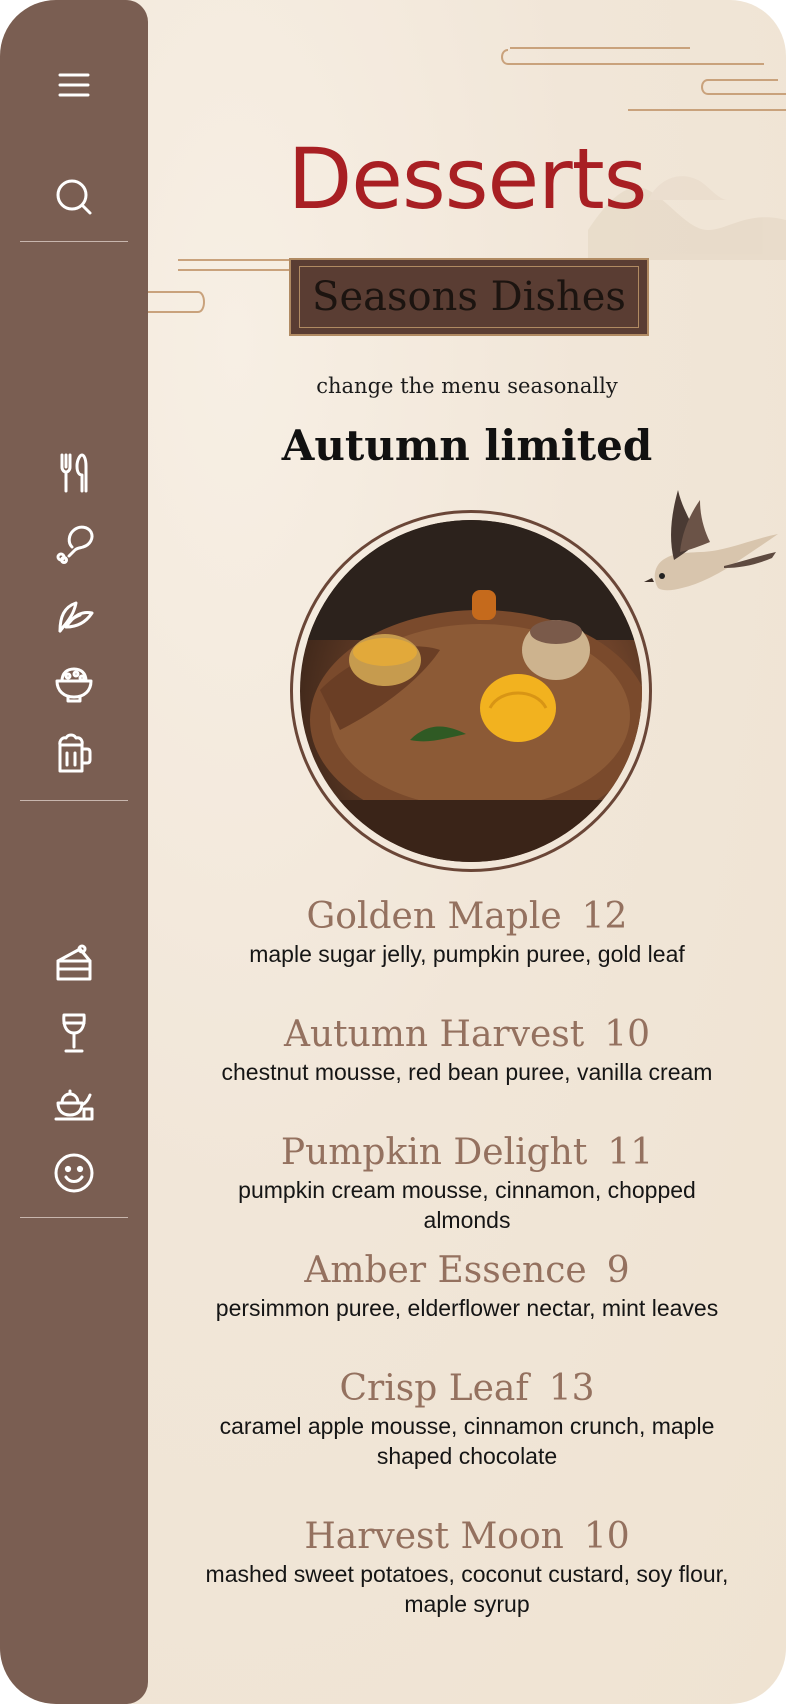 Image resolution: width=786 pixels, height=1704 pixels. Describe the element at coordinates (434, 1034) in the screenshot. I see `item-name: Autumn Harvest` at that location.